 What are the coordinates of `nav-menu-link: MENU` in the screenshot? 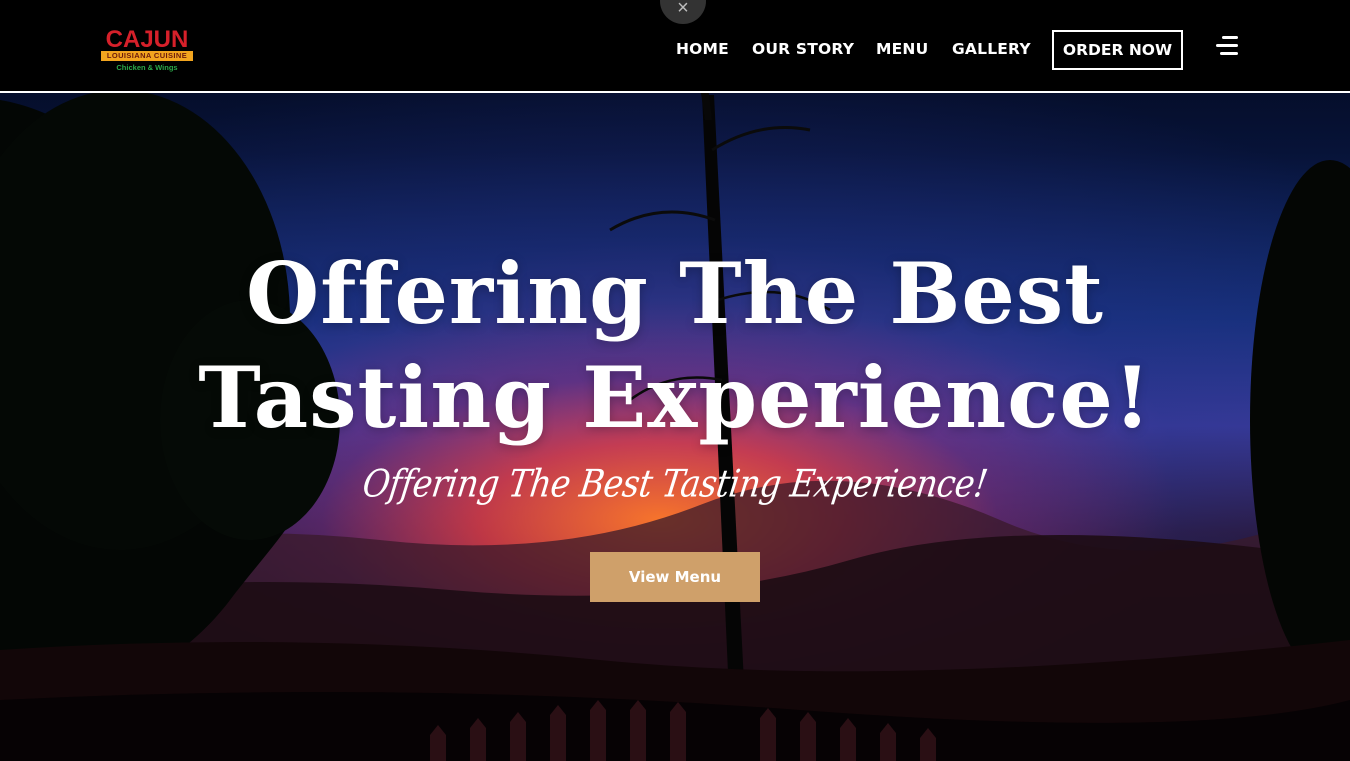 It's located at (902, 49).